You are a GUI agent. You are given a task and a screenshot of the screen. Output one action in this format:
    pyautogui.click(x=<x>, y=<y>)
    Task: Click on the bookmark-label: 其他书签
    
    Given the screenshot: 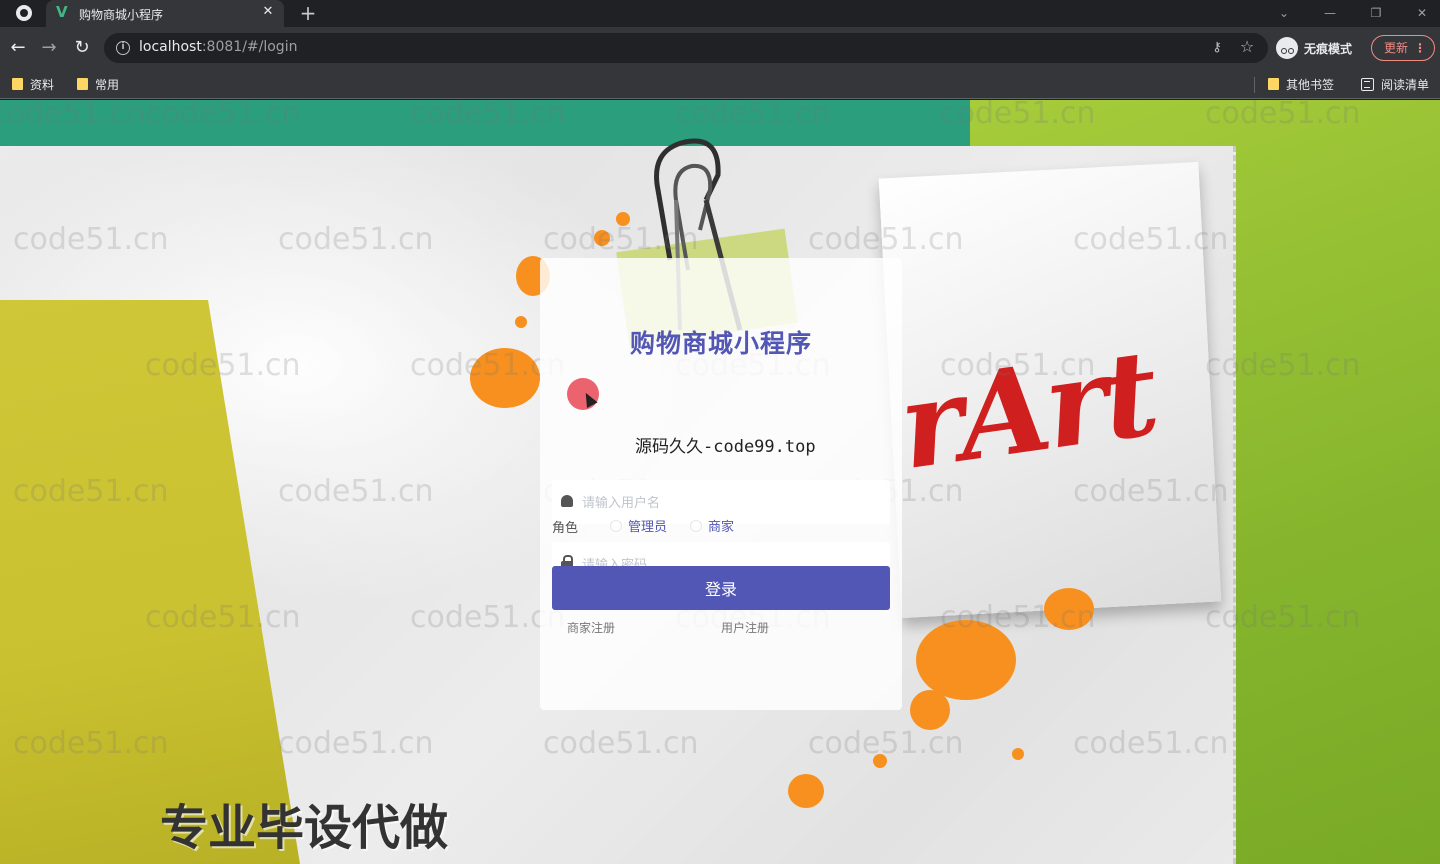 What is the action you would take?
    pyautogui.click(x=1310, y=84)
    